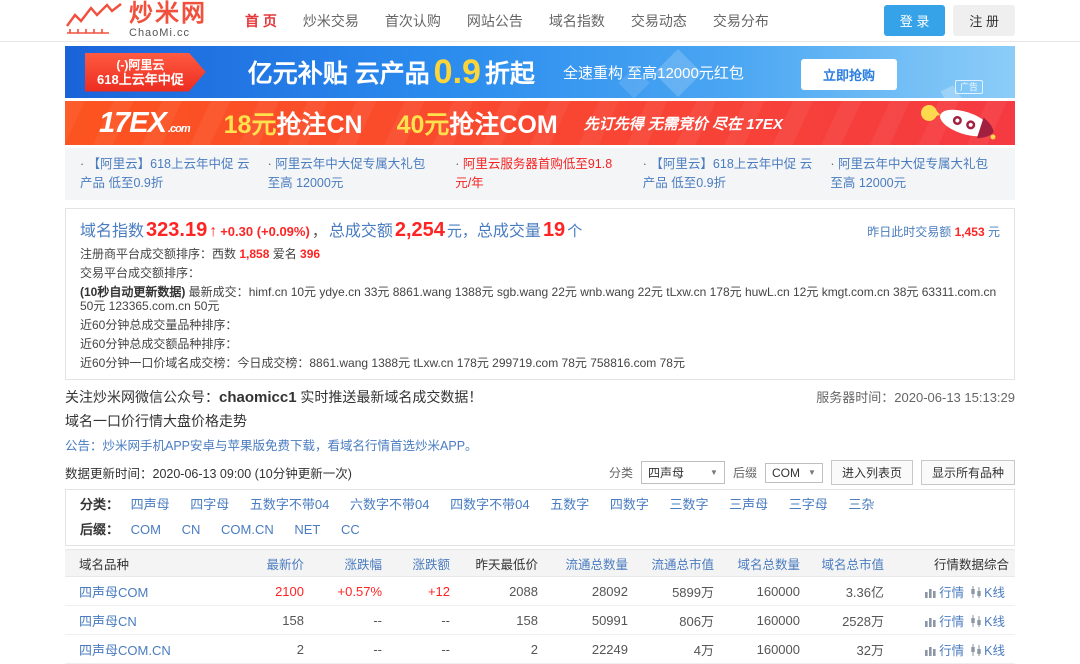 This screenshot has width=1080, height=664. I want to click on suffix-link: NET, so click(307, 529).